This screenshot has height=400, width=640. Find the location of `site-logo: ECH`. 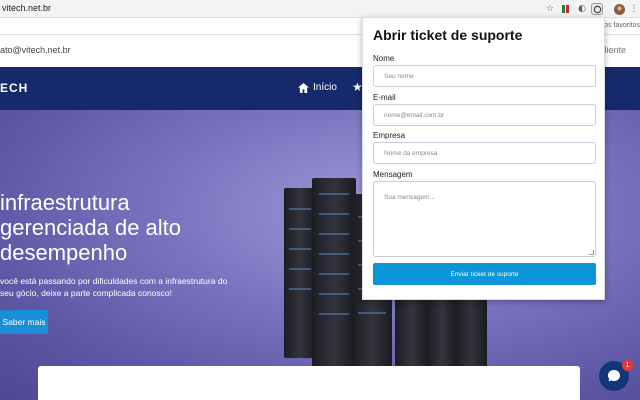

site-logo: ECH is located at coordinates (14, 88).